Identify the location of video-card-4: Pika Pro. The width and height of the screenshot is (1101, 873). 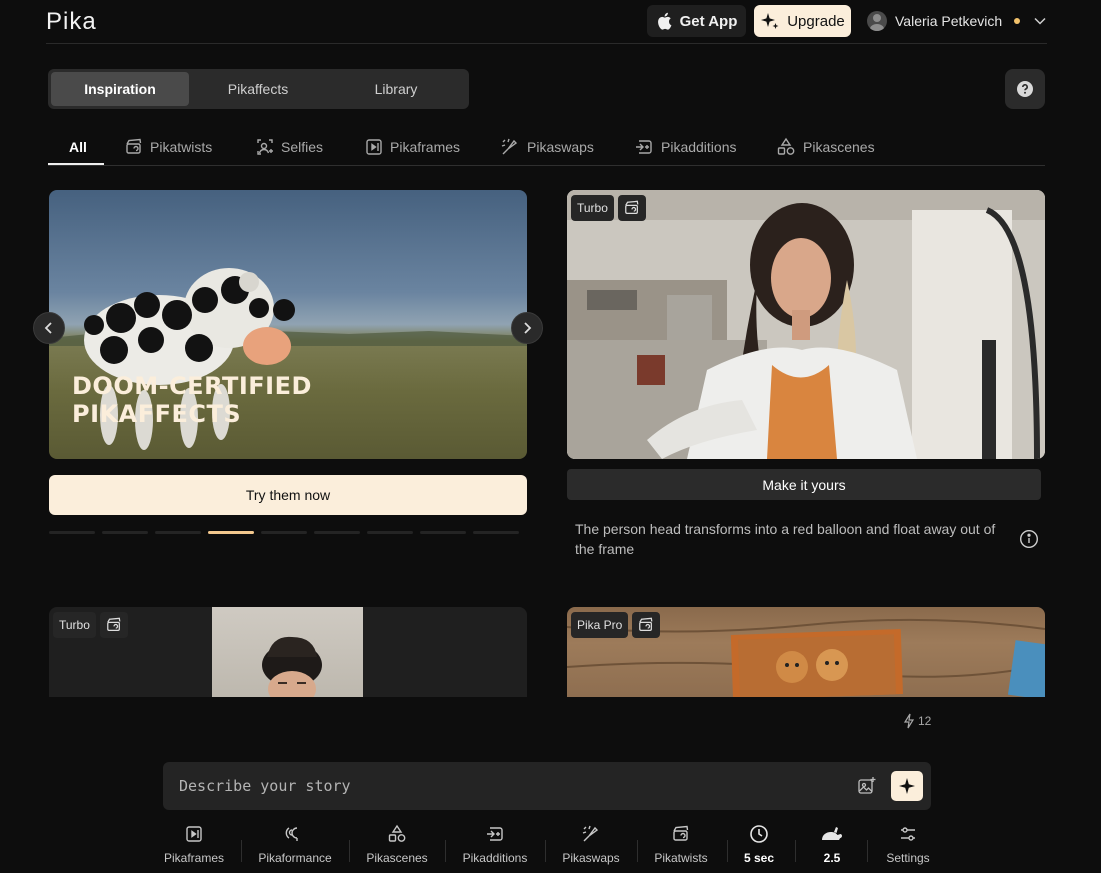
(806, 652).